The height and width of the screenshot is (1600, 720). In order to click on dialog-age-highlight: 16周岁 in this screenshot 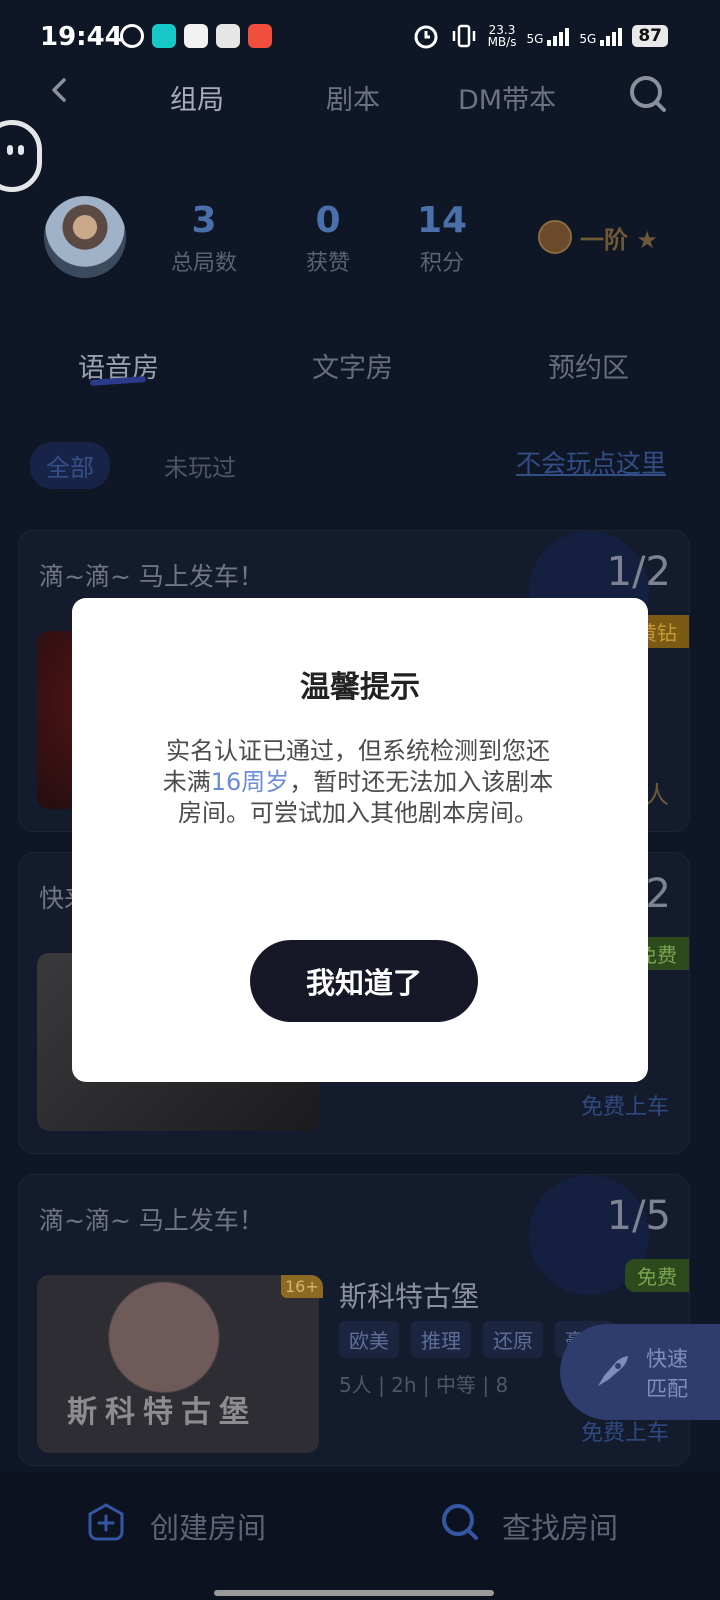, I will do `click(250, 782)`.